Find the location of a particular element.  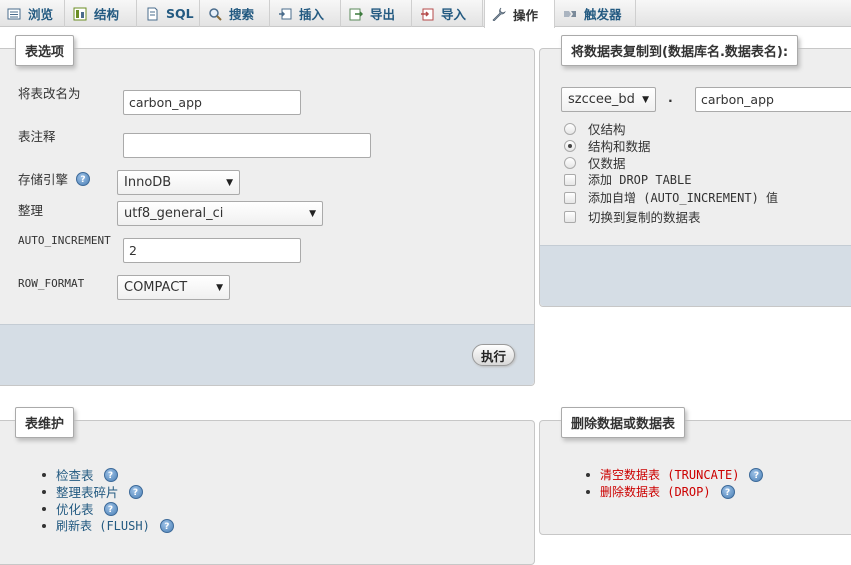

tab-operations: 操作 is located at coordinates (519, 14).